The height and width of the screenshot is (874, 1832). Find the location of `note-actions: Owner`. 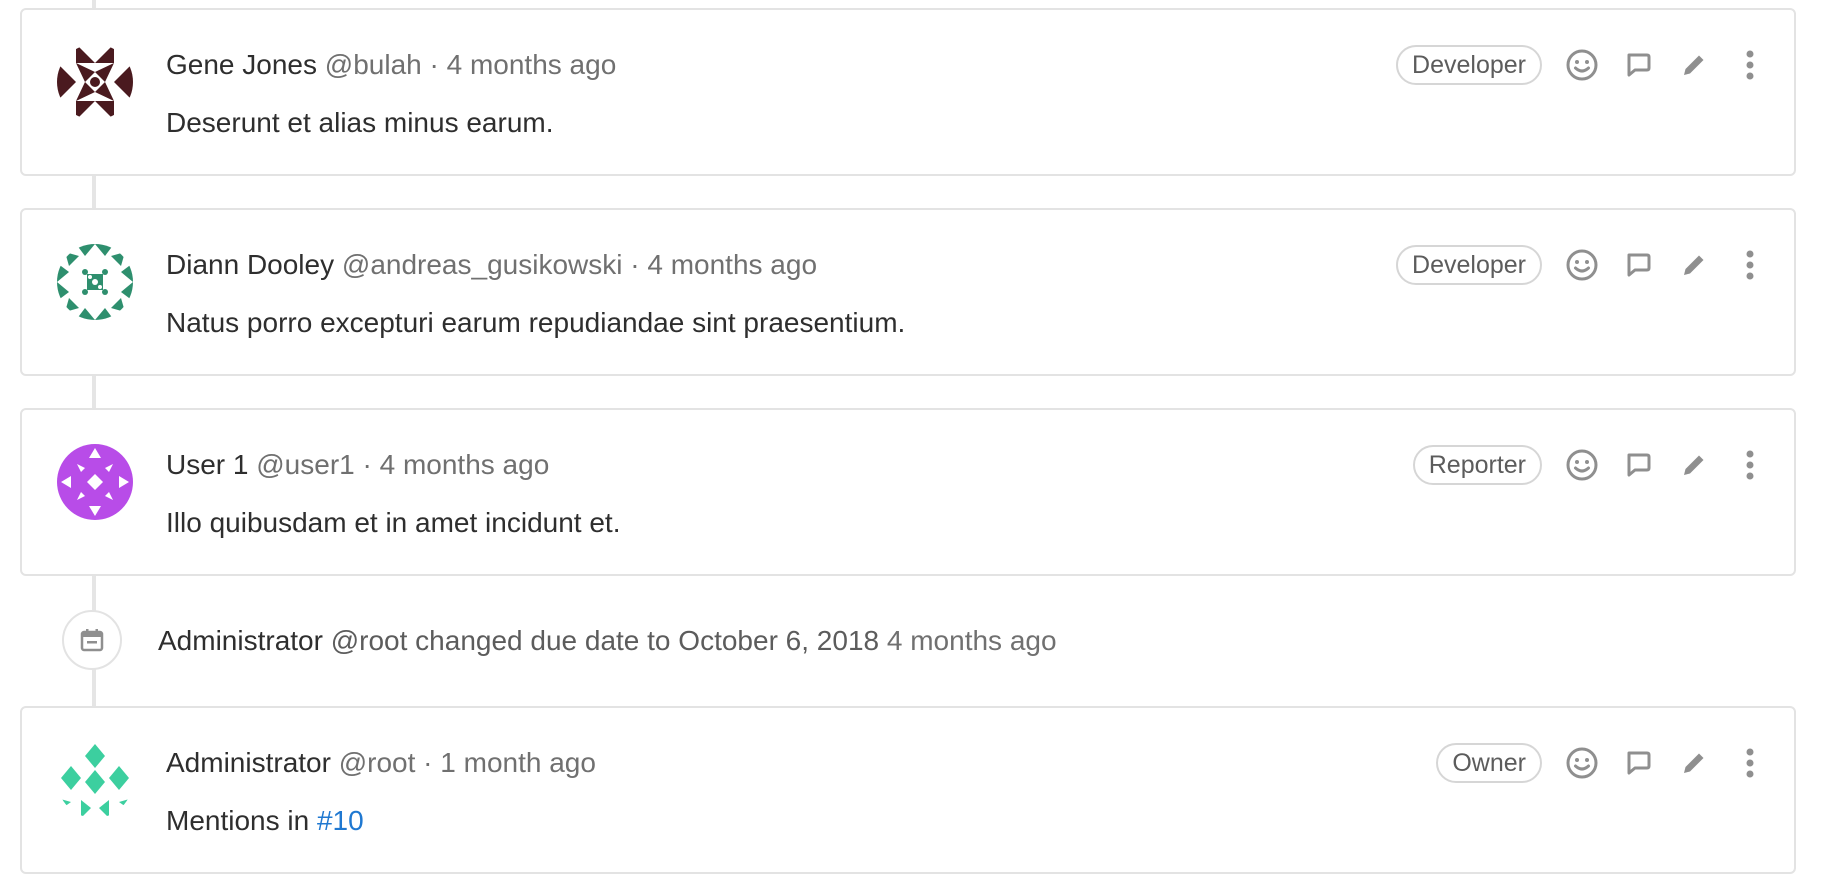

note-actions: Owner is located at coordinates (1607, 763).